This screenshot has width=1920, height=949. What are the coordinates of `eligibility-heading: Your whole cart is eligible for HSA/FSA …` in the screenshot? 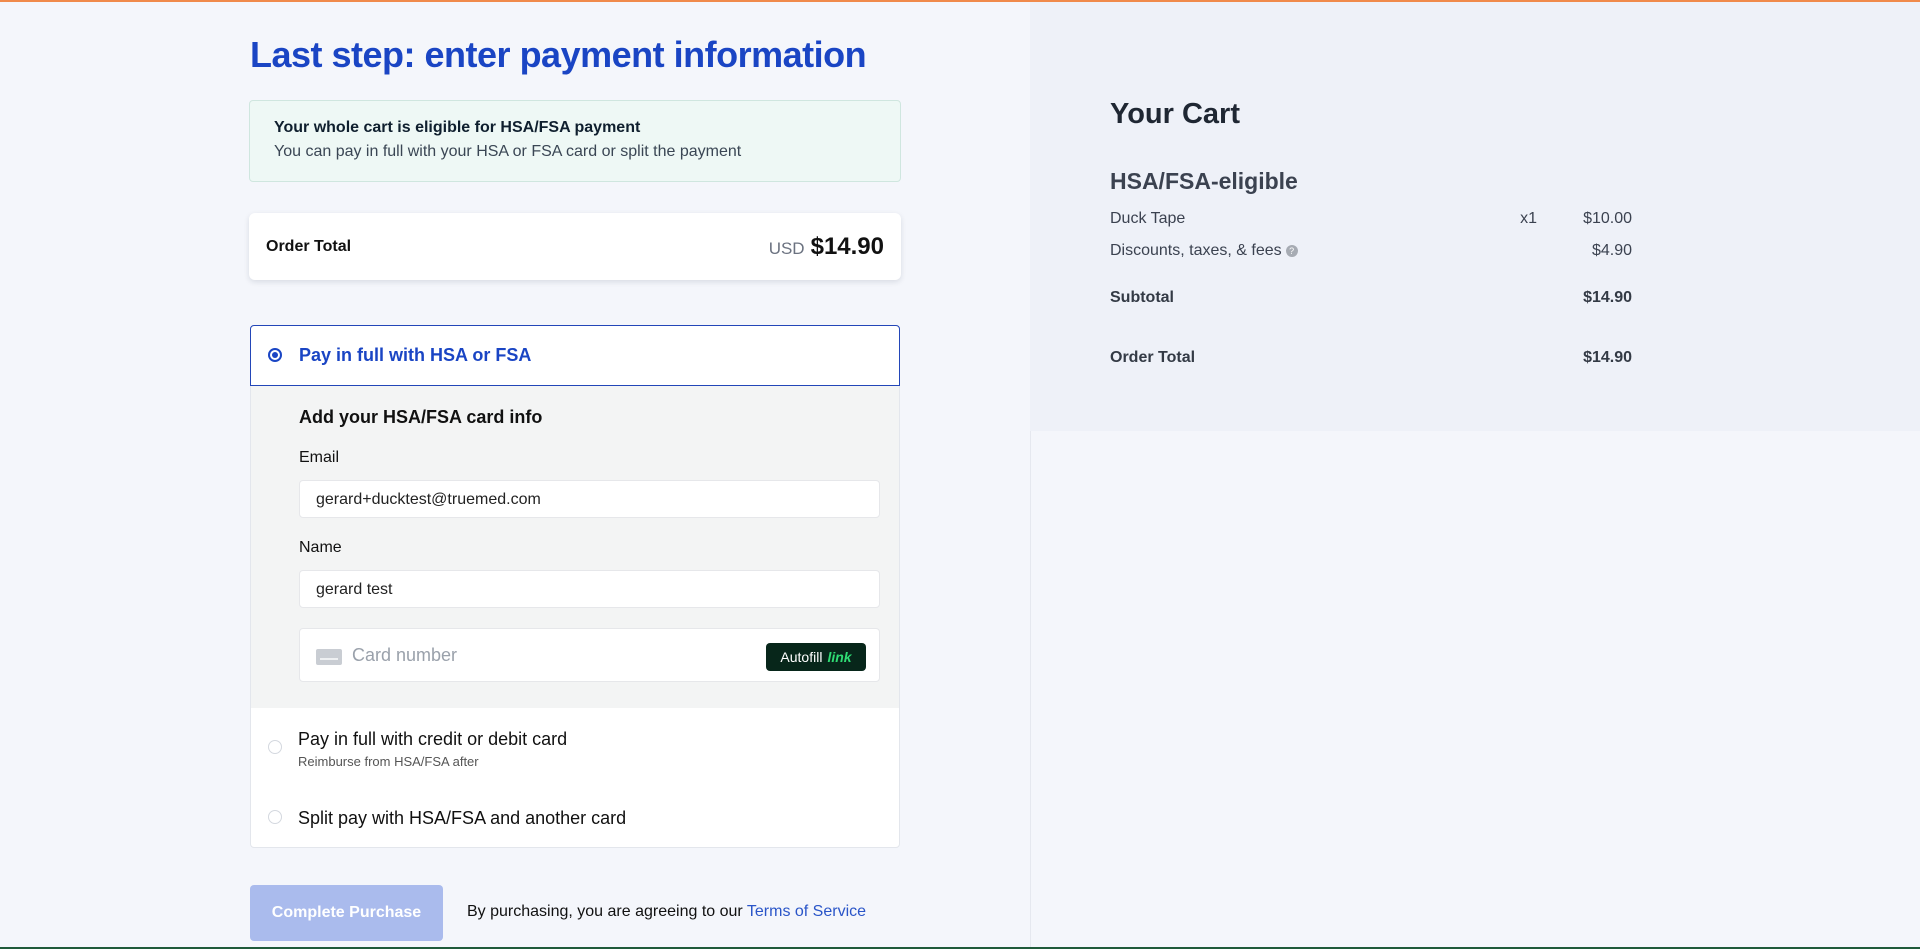 It's located at (457, 127).